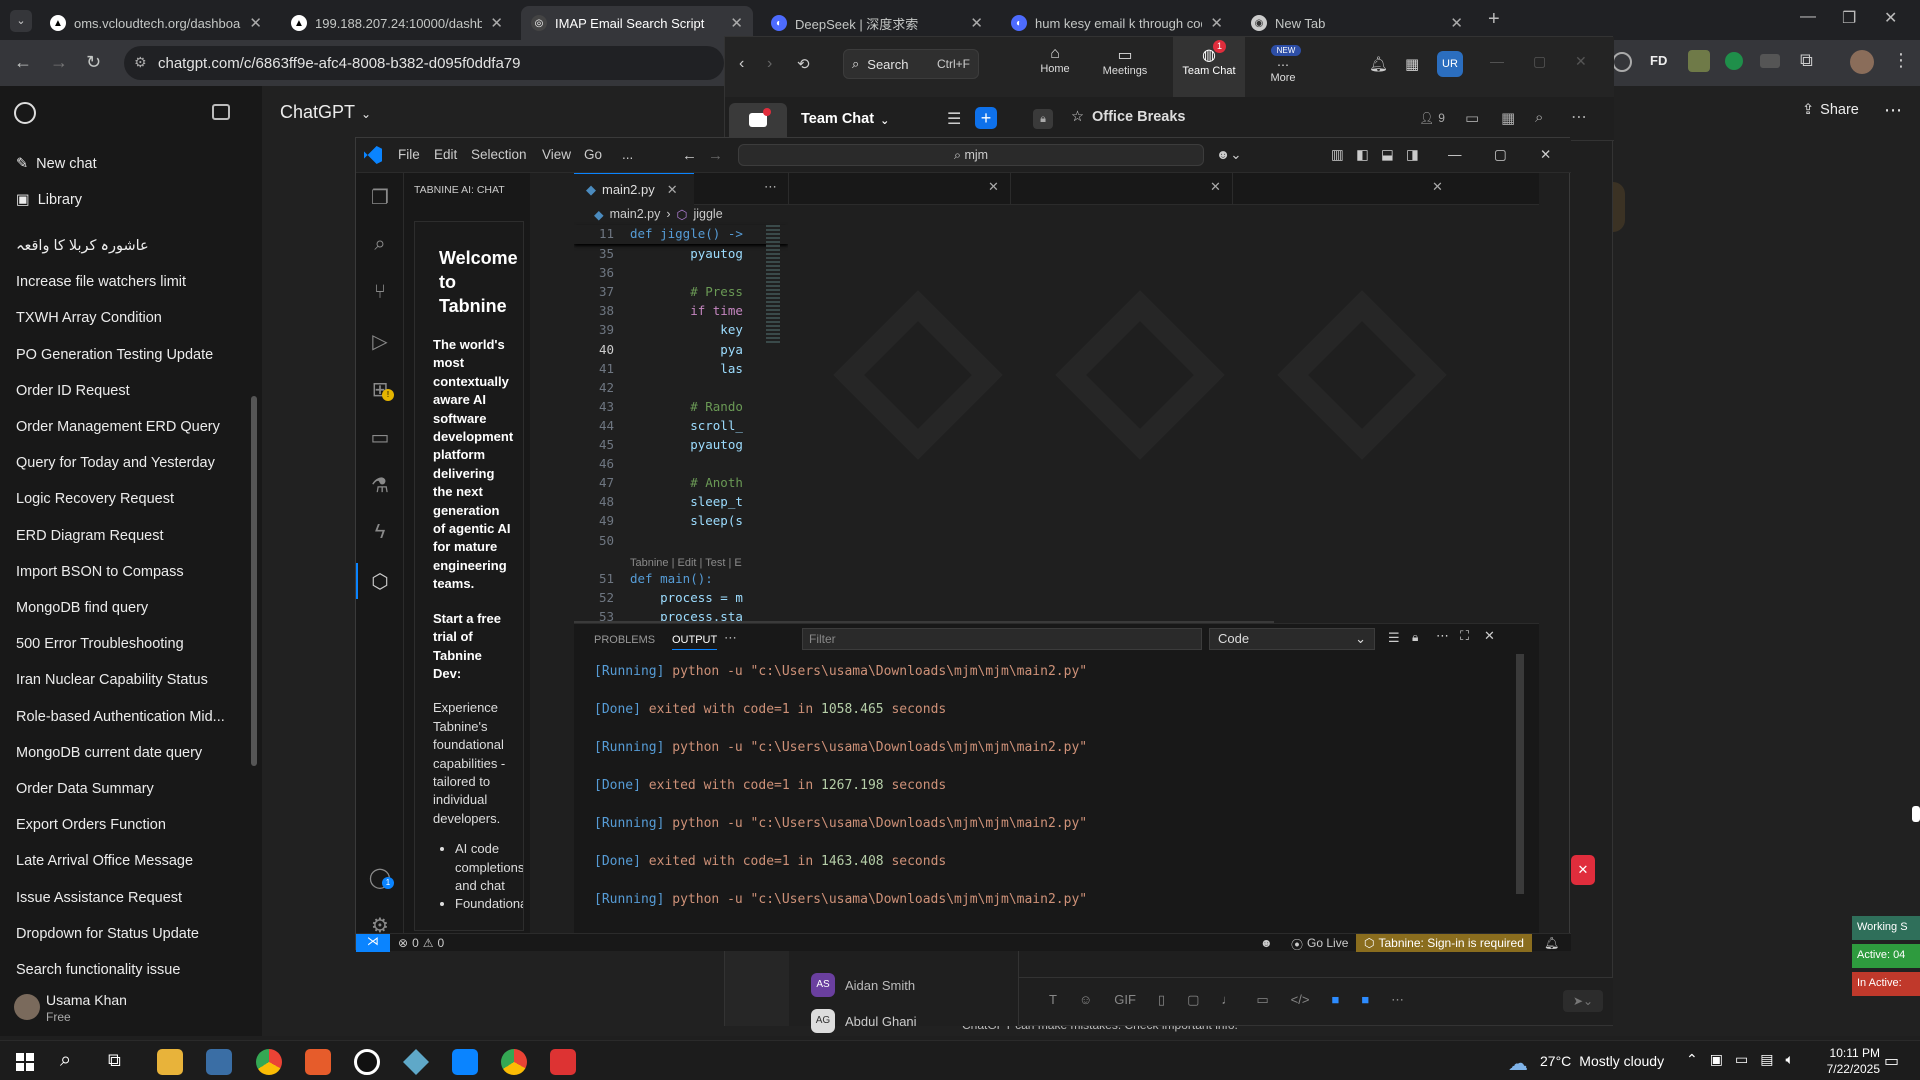  Describe the element at coordinates (1551, 943) in the screenshot. I see `notifications-bell-icon: 🔔︎` at that location.